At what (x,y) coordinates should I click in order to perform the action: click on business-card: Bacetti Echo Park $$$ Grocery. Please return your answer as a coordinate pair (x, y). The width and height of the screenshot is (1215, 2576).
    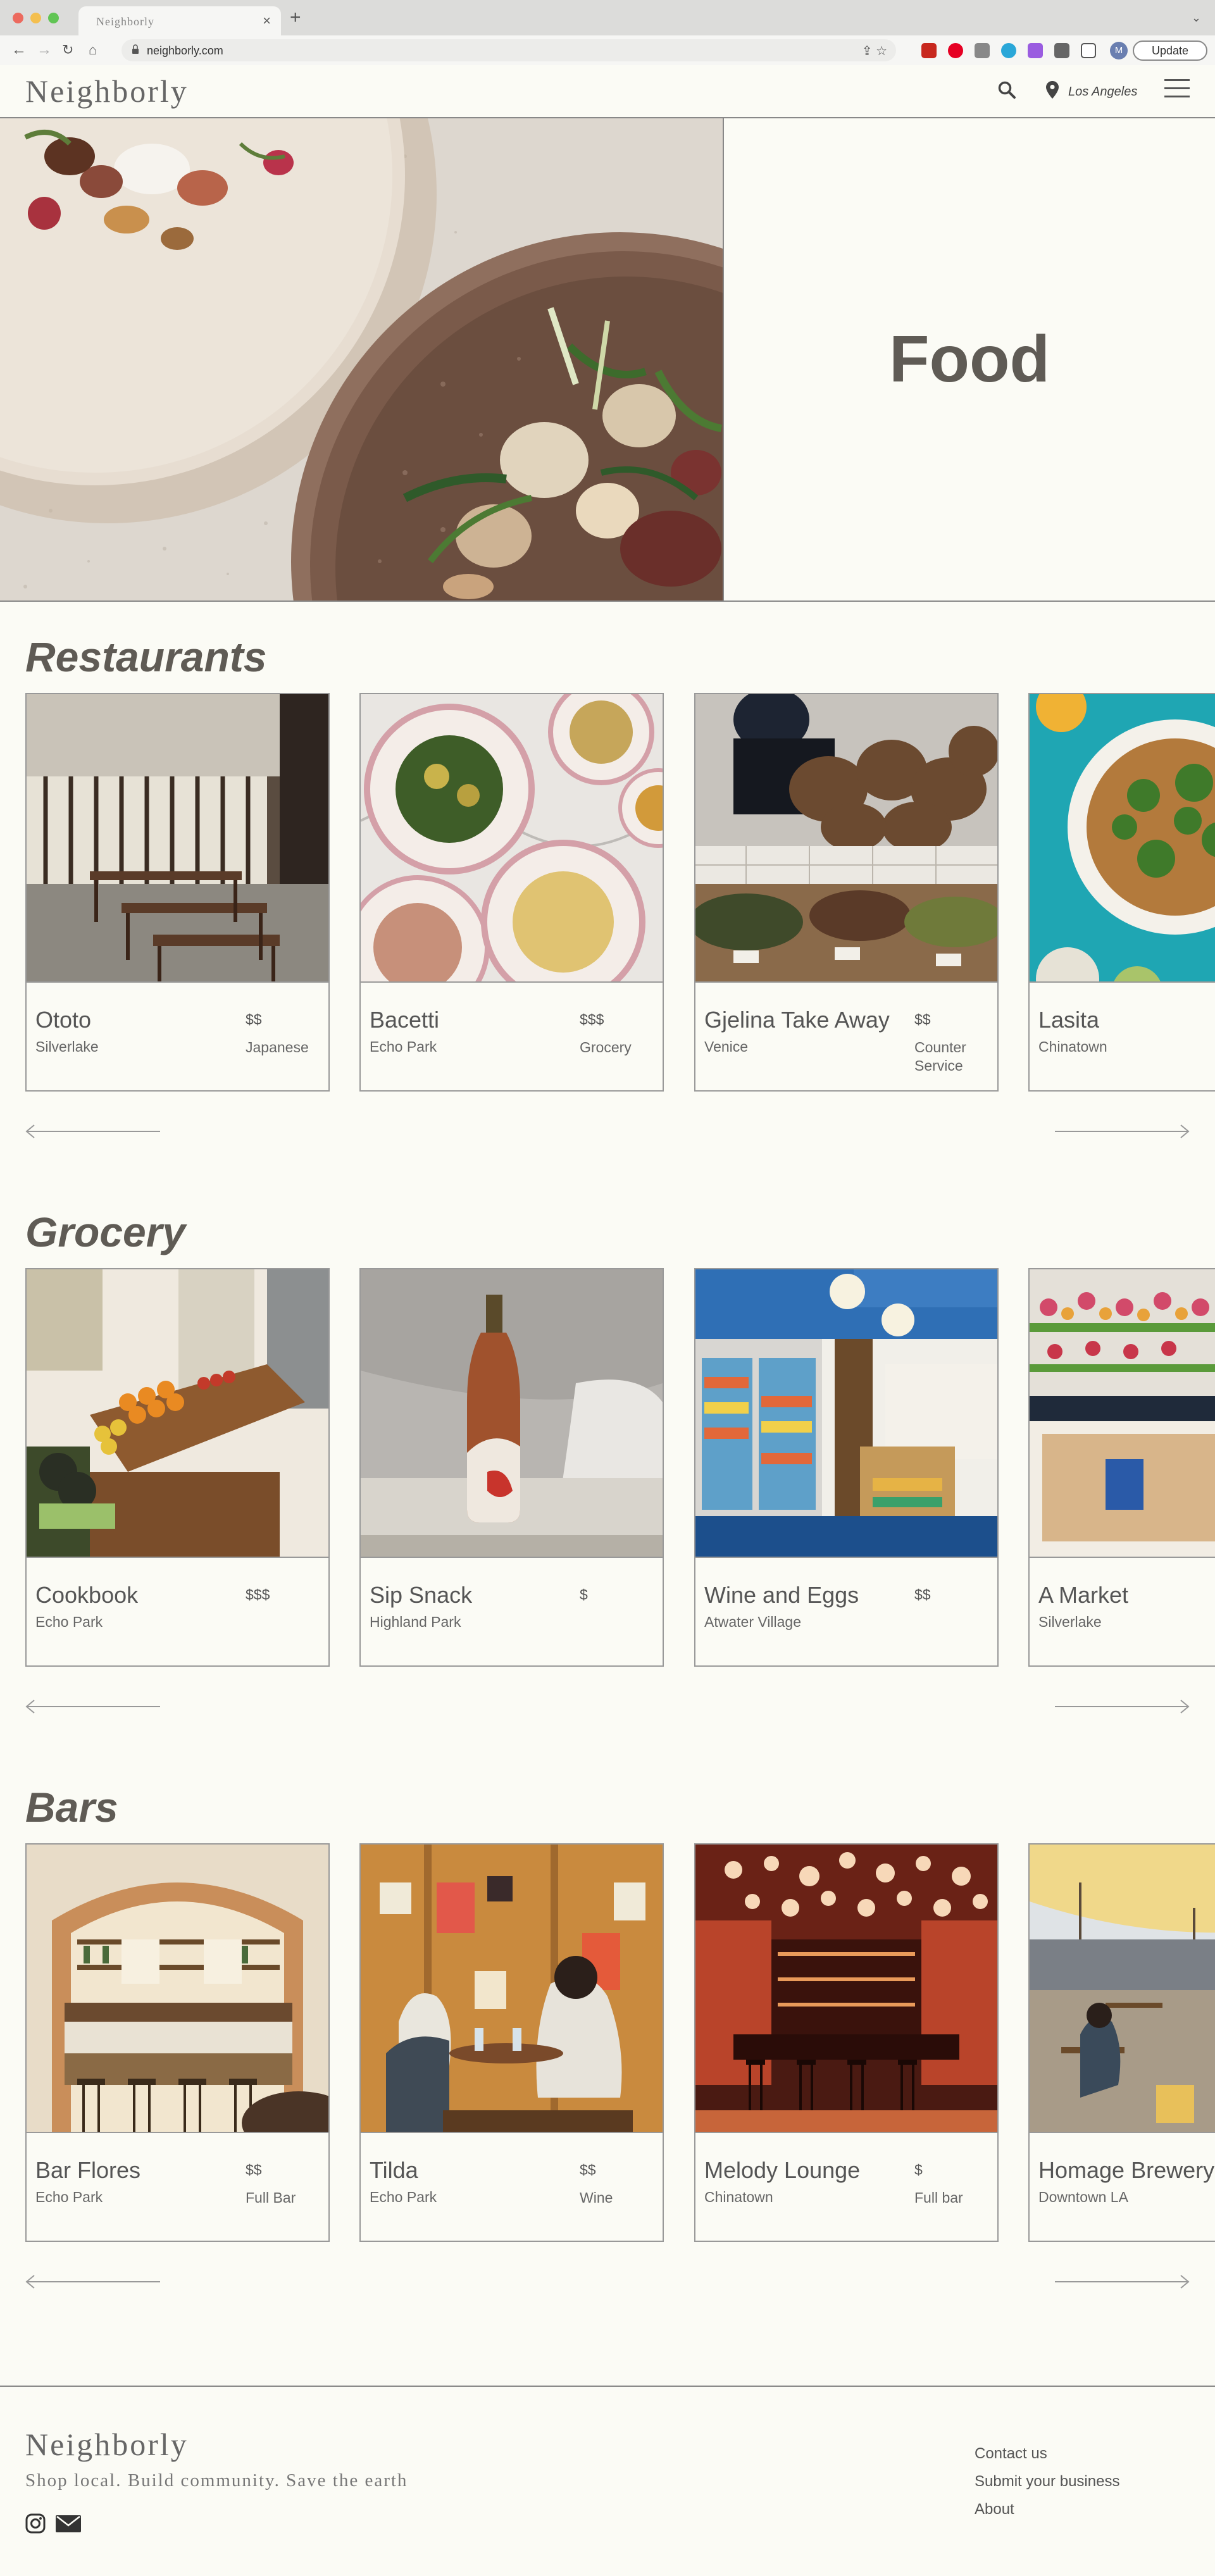
    Looking at the image, I should click on (511, 893).